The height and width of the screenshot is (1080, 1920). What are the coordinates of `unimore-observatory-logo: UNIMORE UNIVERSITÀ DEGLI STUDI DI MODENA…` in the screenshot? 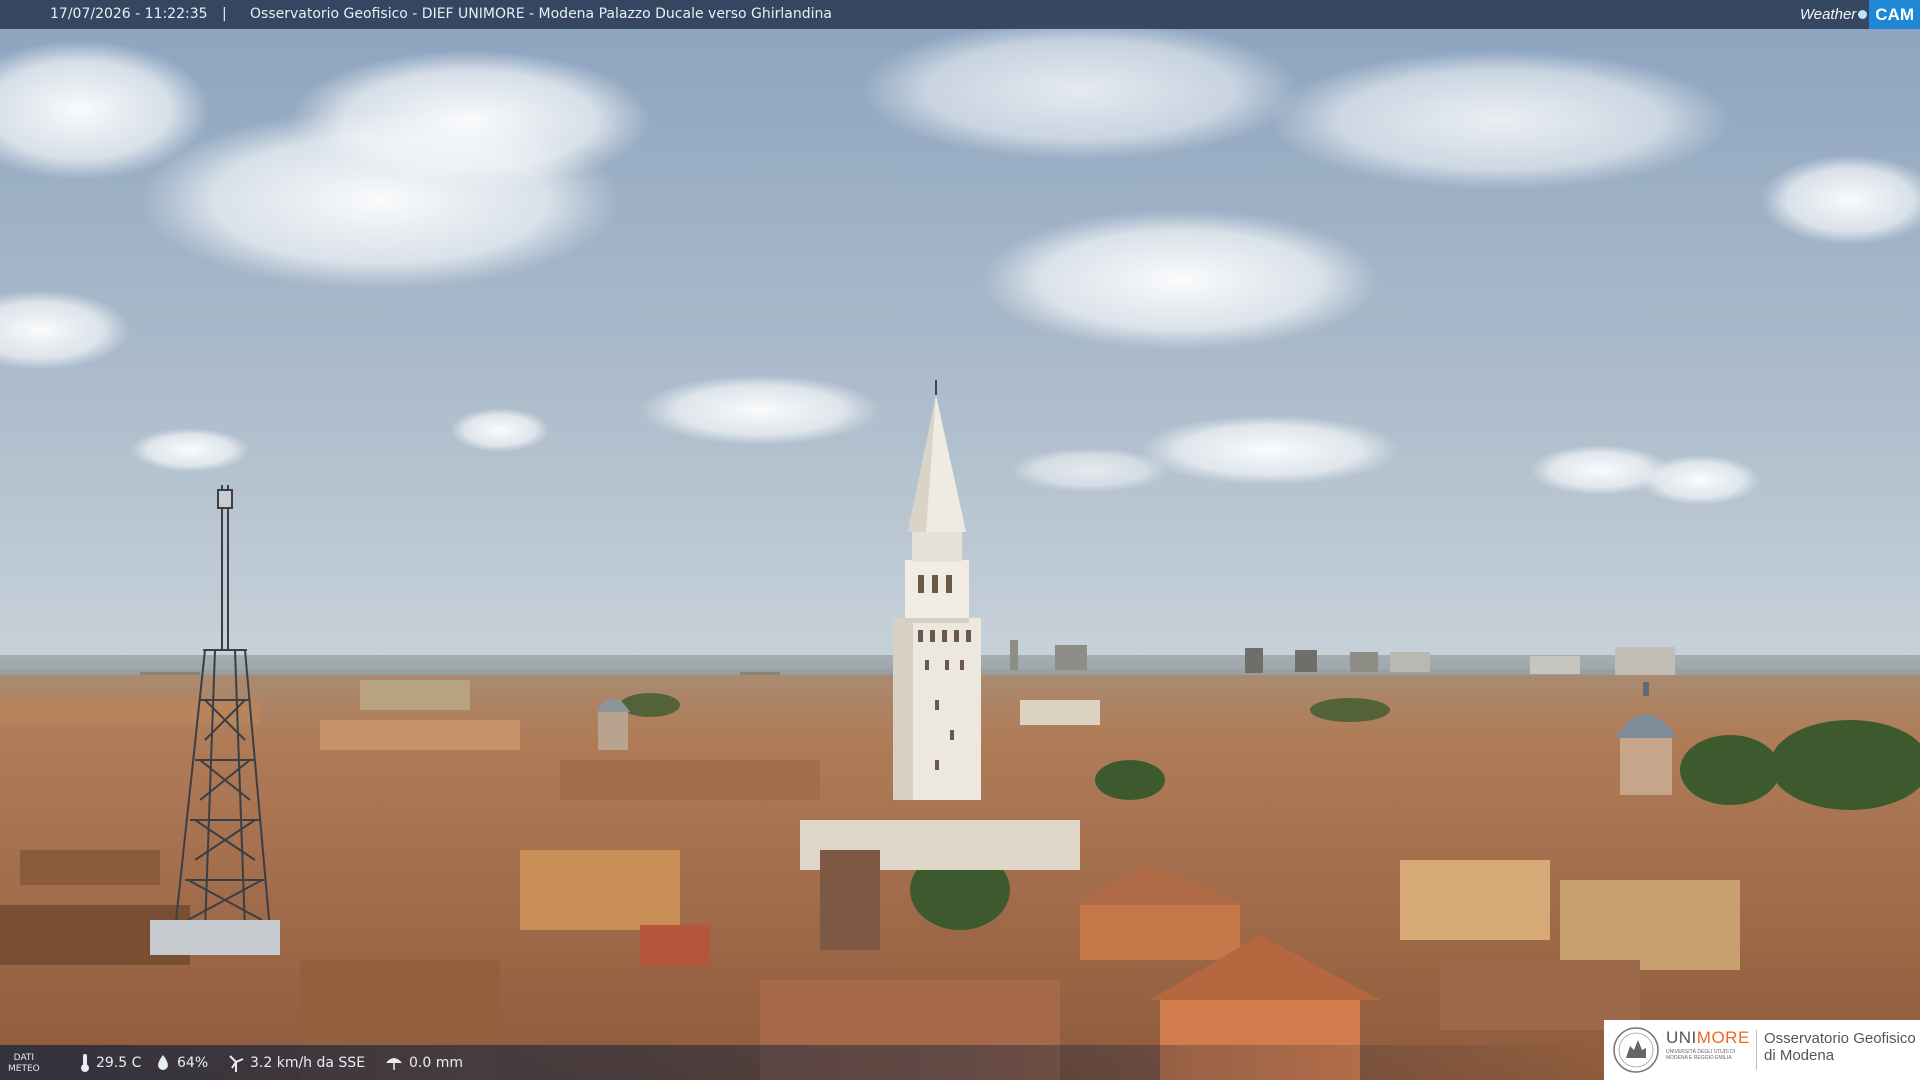 It's located at (1762, 1050).